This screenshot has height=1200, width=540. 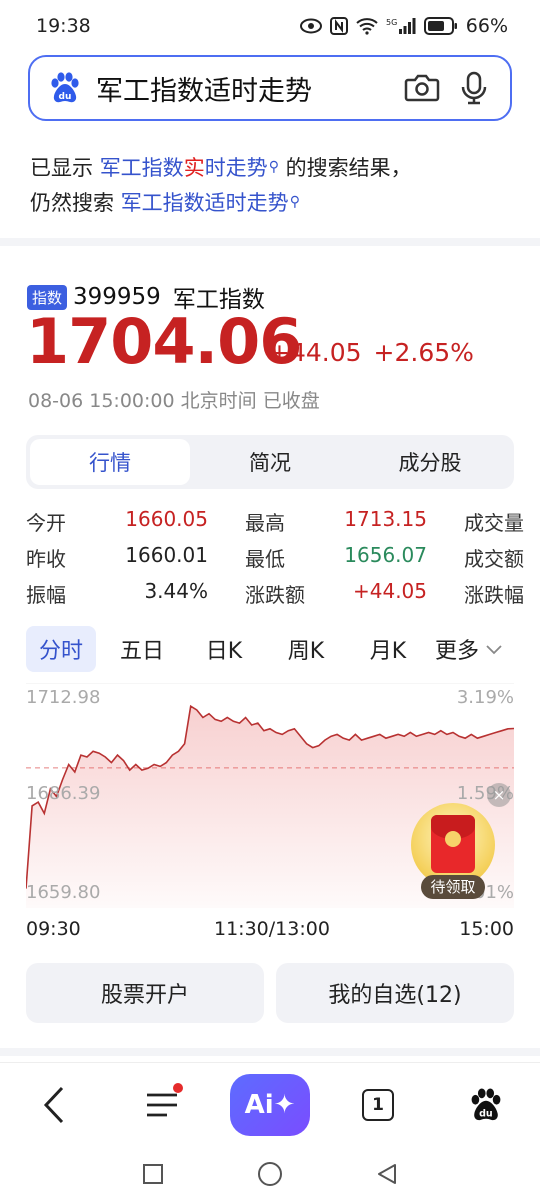 I want to click on quote-label: 涨跌幅, so click(x=494, y=594).